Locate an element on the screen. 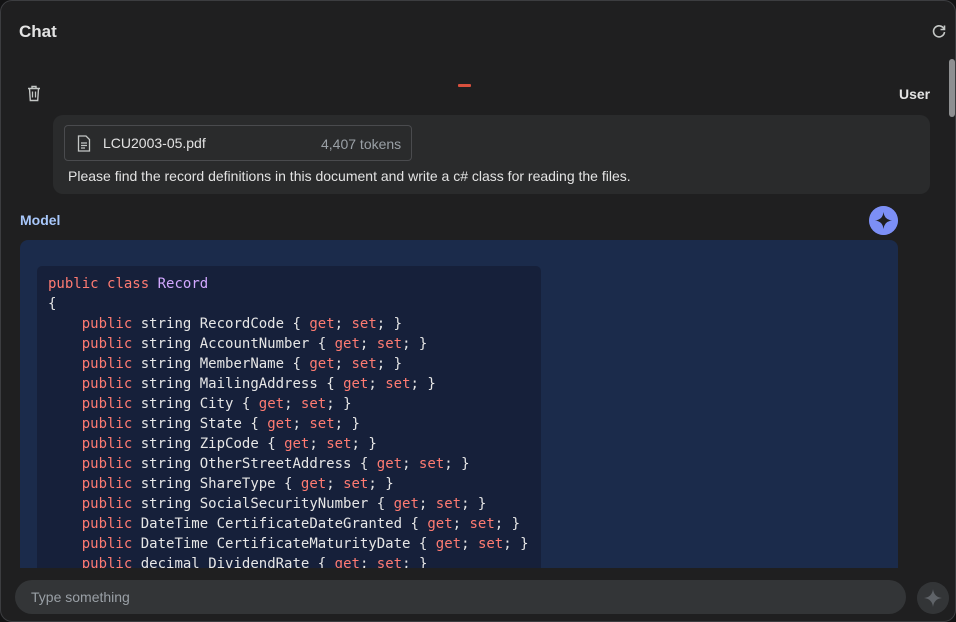 This screenshot has width=956, height=622. attachment-filename: LCU2003-05.pdf is located at coordinates (154, 143).